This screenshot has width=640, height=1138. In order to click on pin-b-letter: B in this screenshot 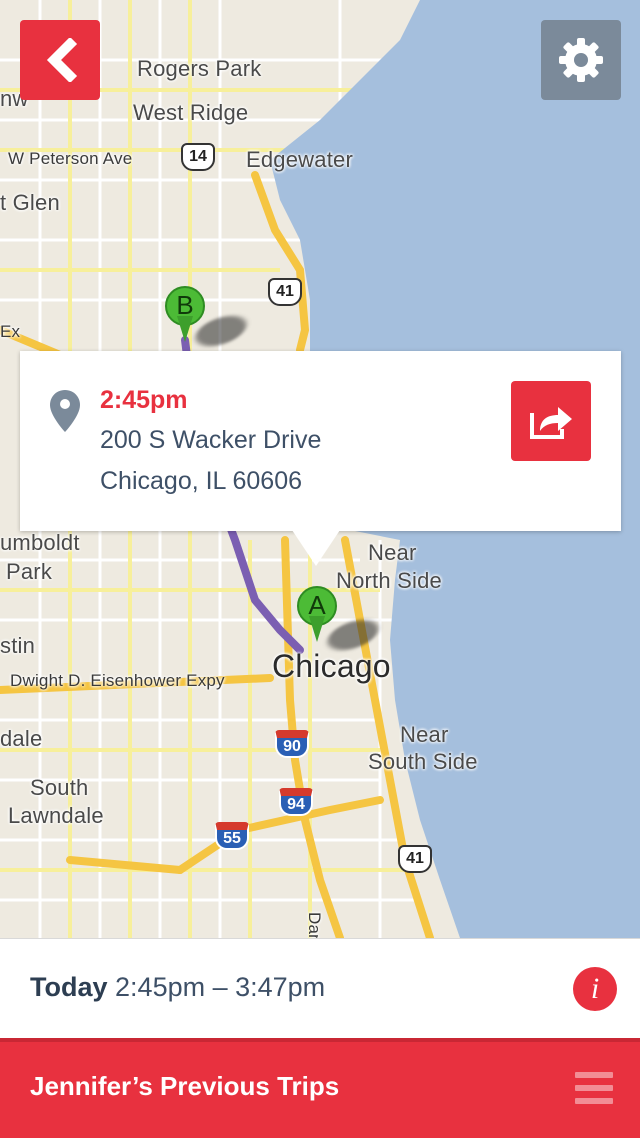, I will do `click(185, 305)`.